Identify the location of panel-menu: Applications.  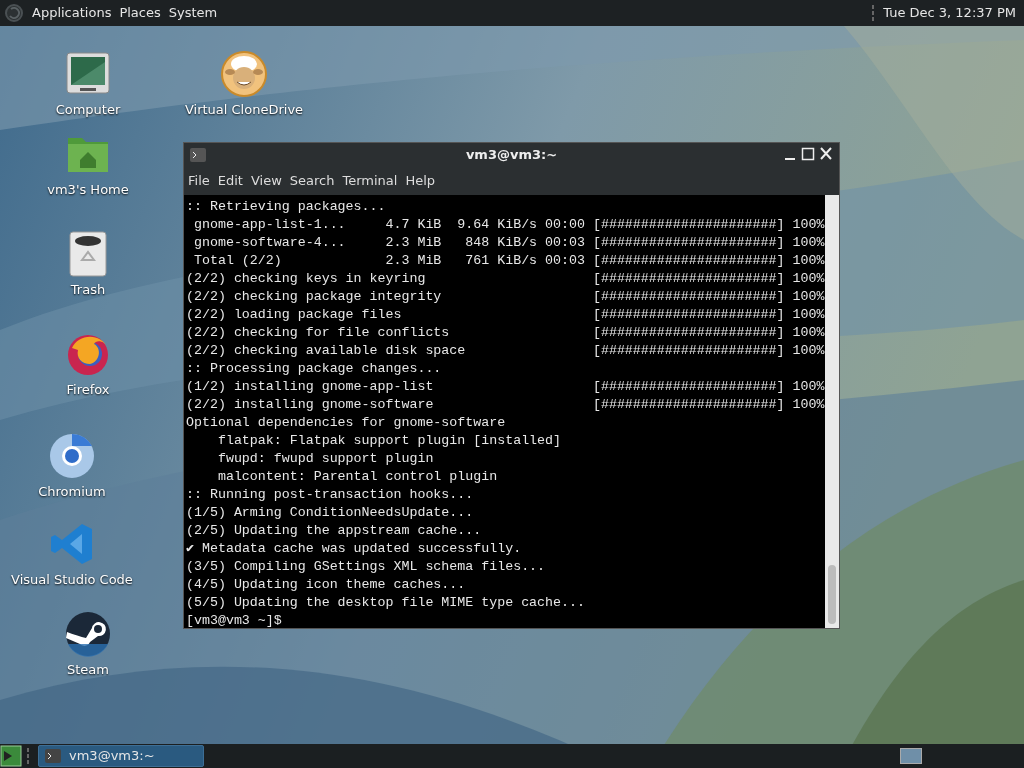
(72, 13).